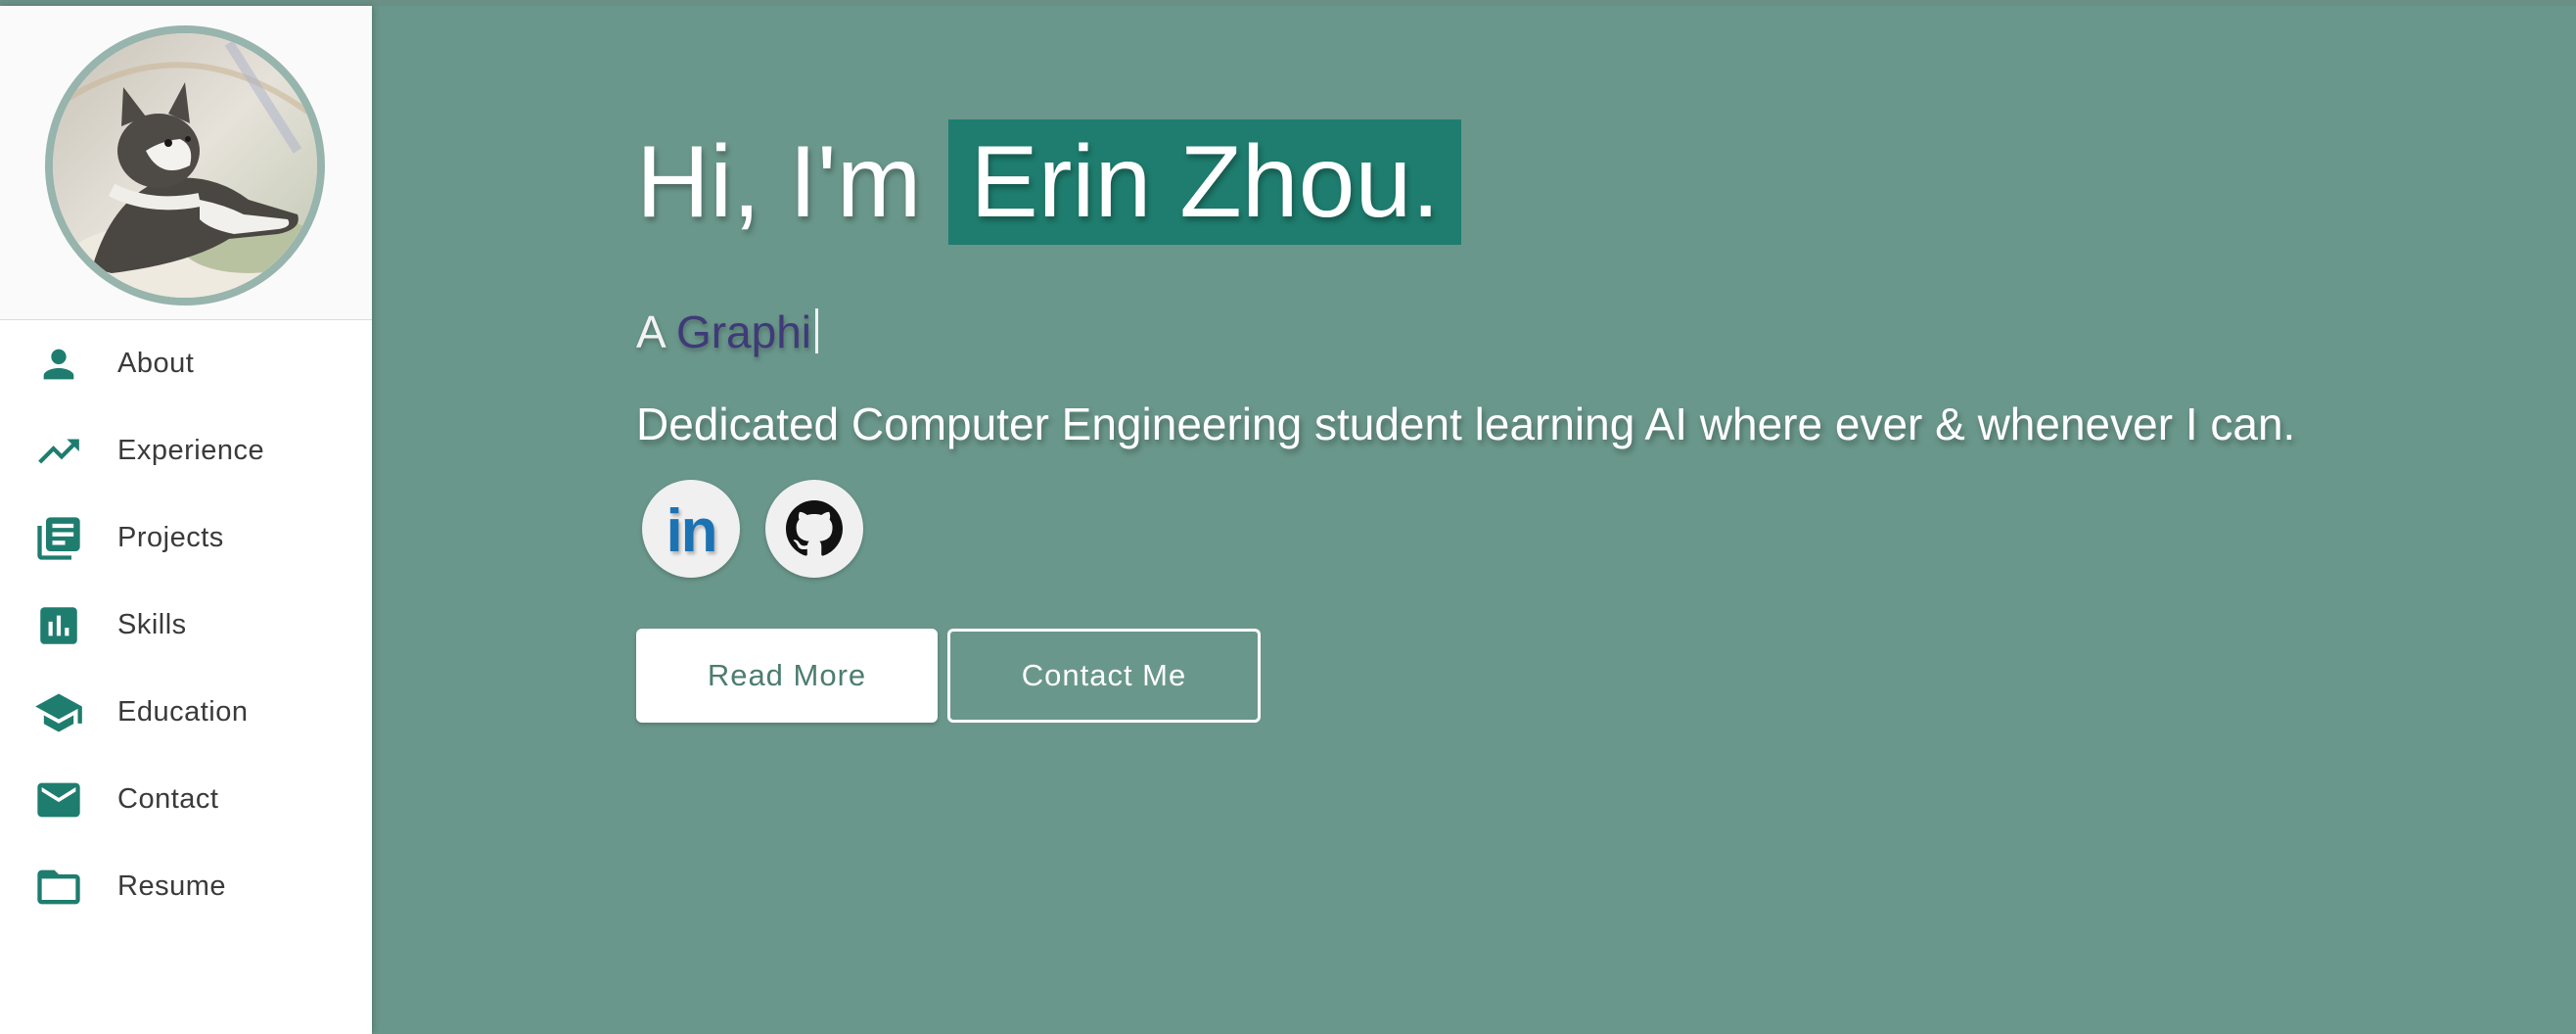  Describe the element at coordinates (59, 800) in the screenshot. I see `mail-icon` at that location.